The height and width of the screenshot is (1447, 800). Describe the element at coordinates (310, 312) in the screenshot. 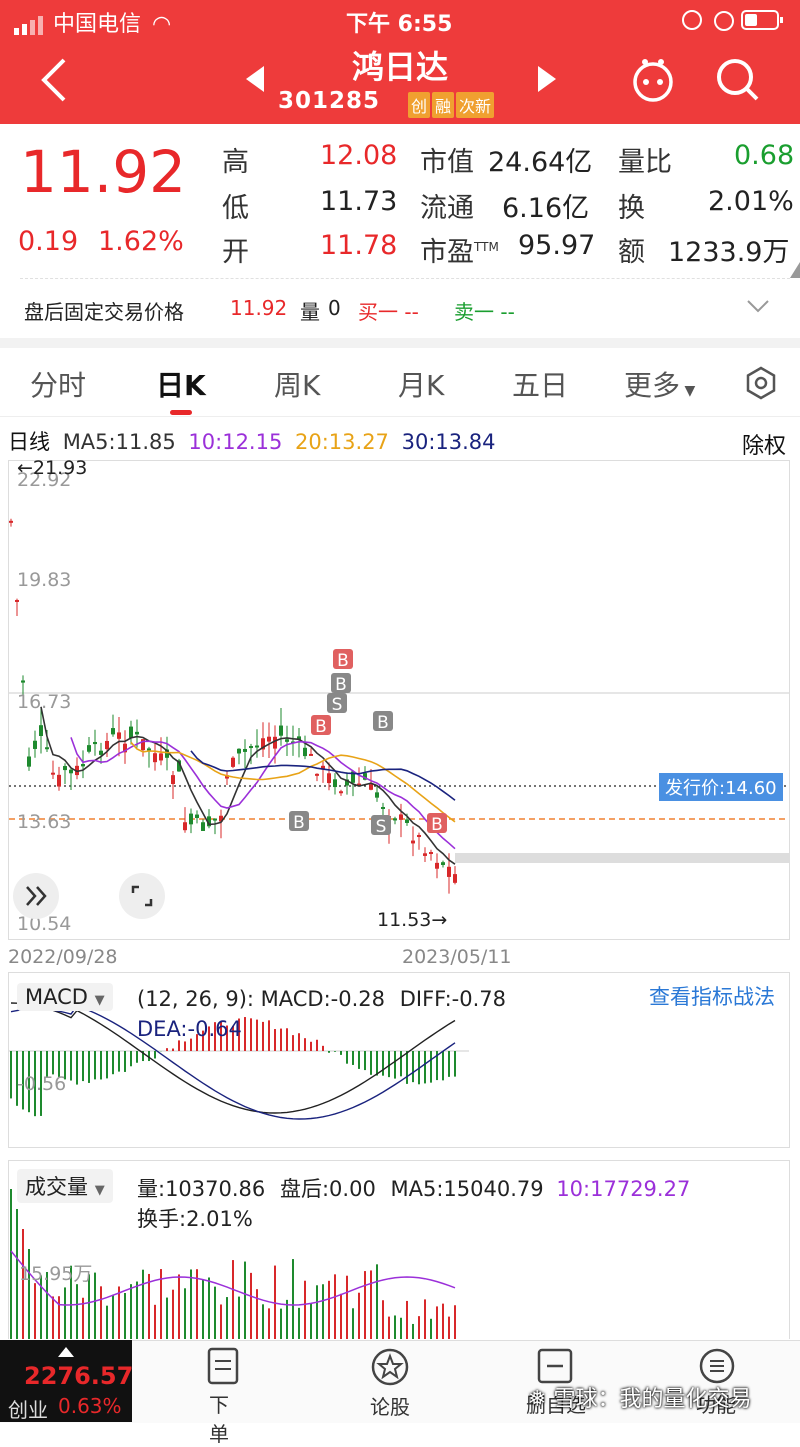

I see `after-hours-vol-label: 量` at that location.